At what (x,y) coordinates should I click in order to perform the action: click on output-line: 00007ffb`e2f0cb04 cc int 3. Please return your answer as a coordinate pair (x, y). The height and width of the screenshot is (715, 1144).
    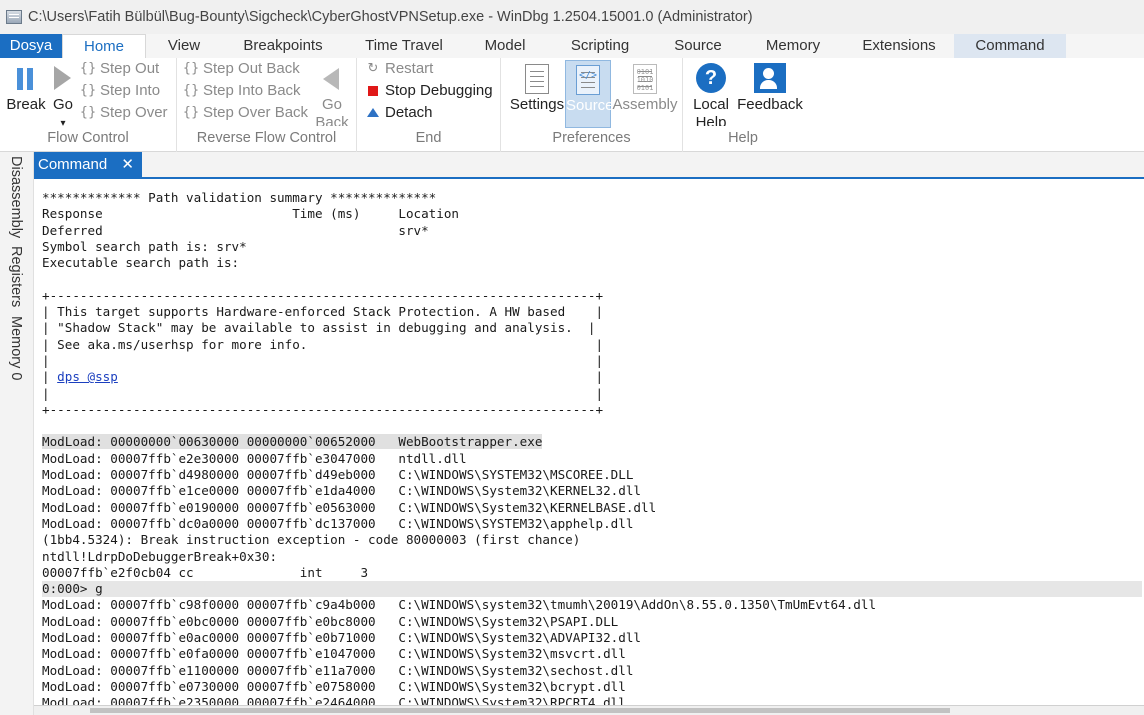
    Looking at the image, I should click on (205, 572).